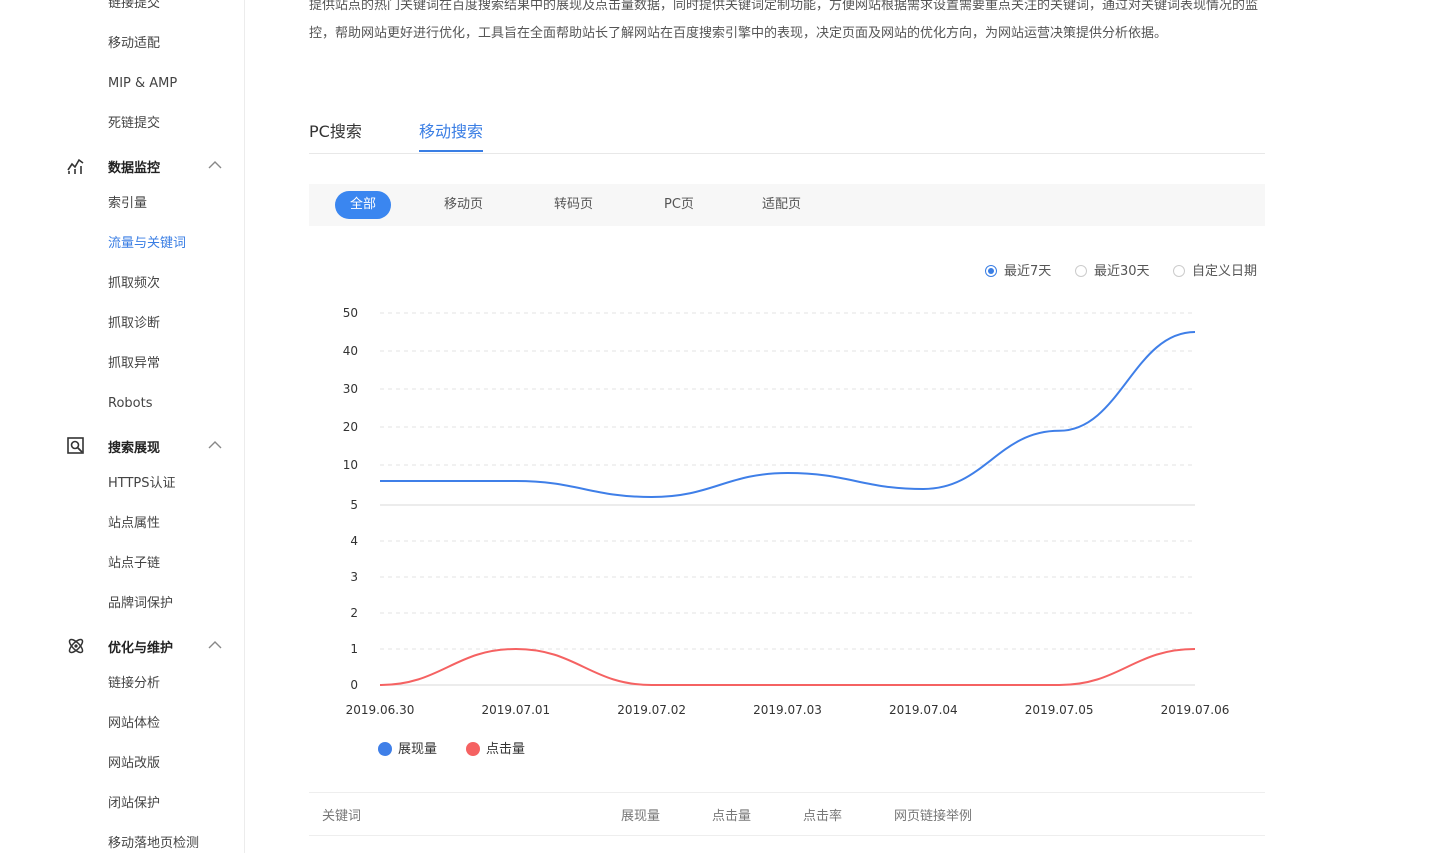 This screenshot has width=1452, height=853. I want to click on sidebar-item-brand-protection: 品牌词保护, so click(140, 604).